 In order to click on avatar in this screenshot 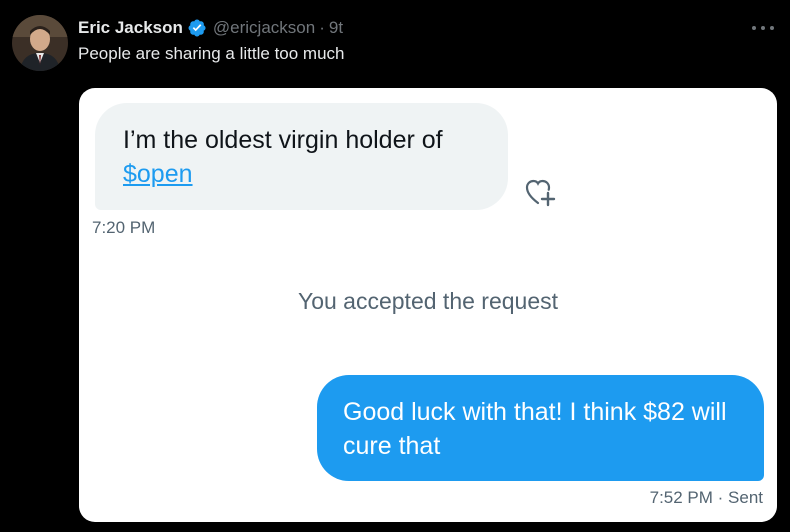, I will do `click(40, 43)`.